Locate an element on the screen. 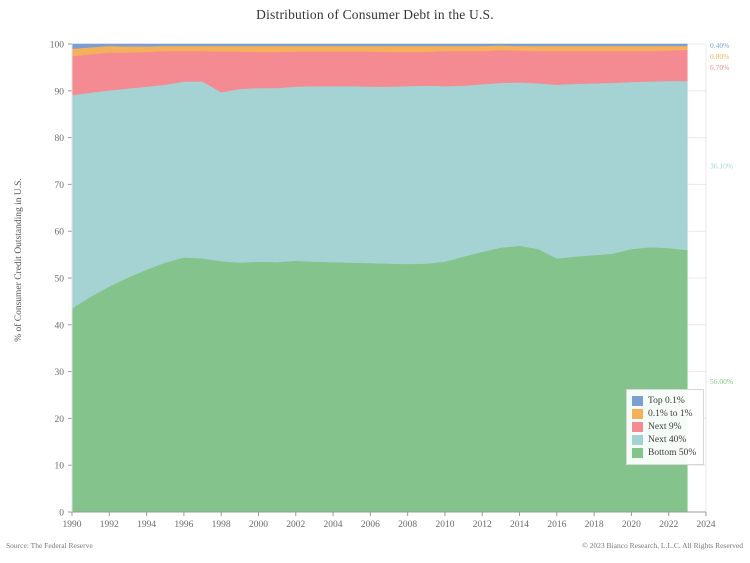 The width and height of the screenshot is (750, 563). svg-text: 2002 is located at coordinates (295, 525).